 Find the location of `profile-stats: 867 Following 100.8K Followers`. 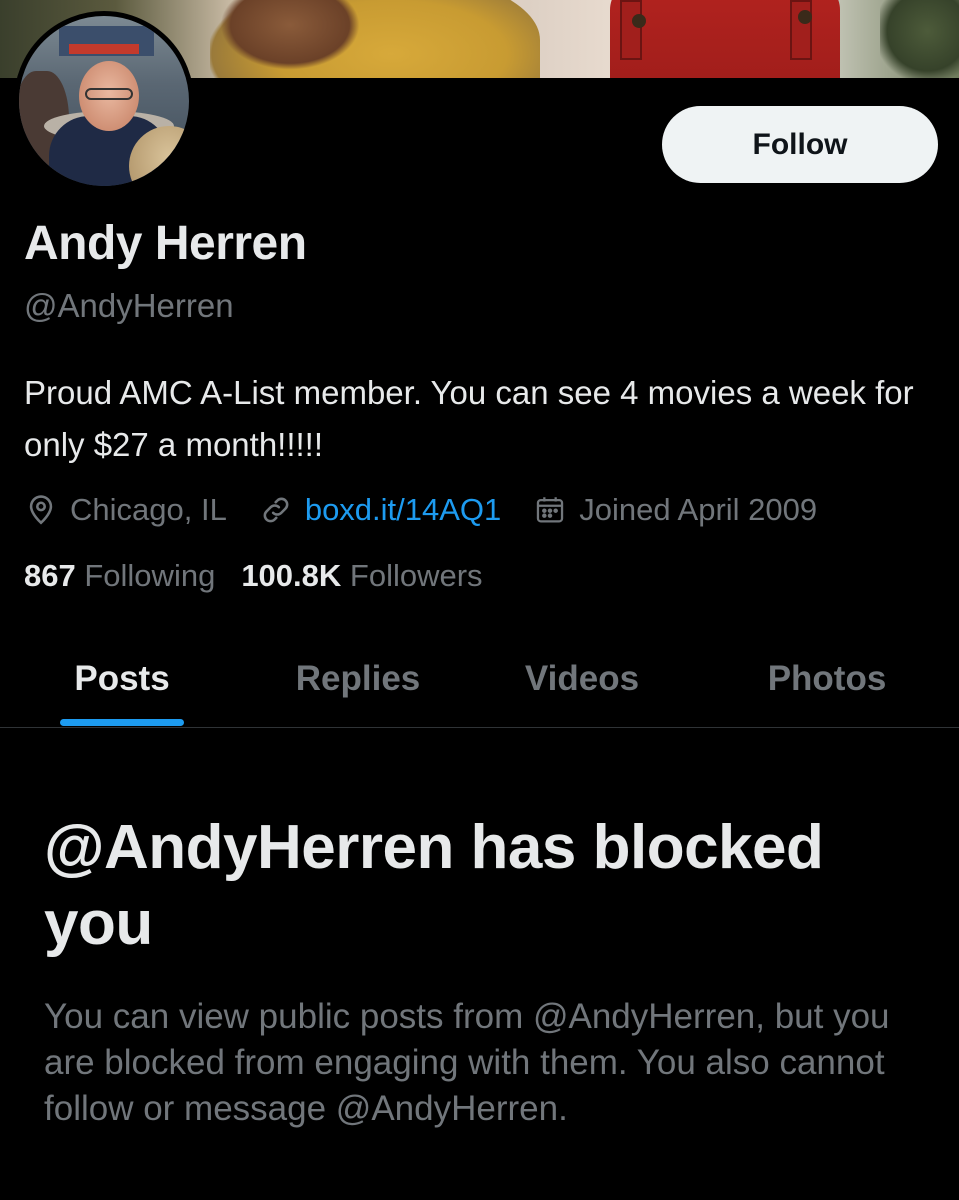

profile-stats: 867 Following 100.8K Followers is located at coordinates (266, 576).